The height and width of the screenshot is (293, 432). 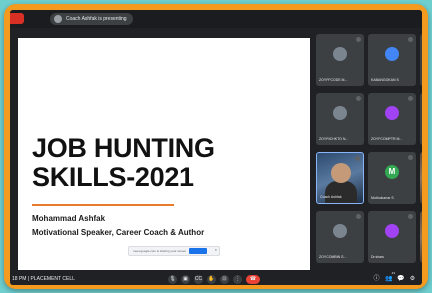 What do you see at coordinates (385, 80) in the screenshot?
I see `participant-name: KABANGOKAN S` at bounding box center [385, 80].